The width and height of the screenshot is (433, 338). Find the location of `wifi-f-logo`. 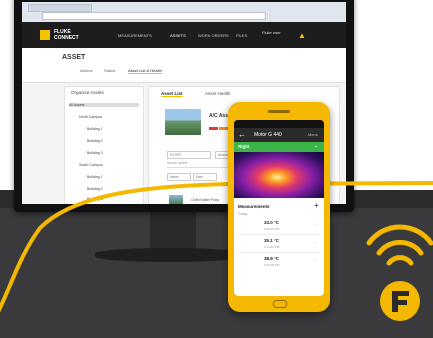

wifi-f-logo is located at coordinates (399, 272).